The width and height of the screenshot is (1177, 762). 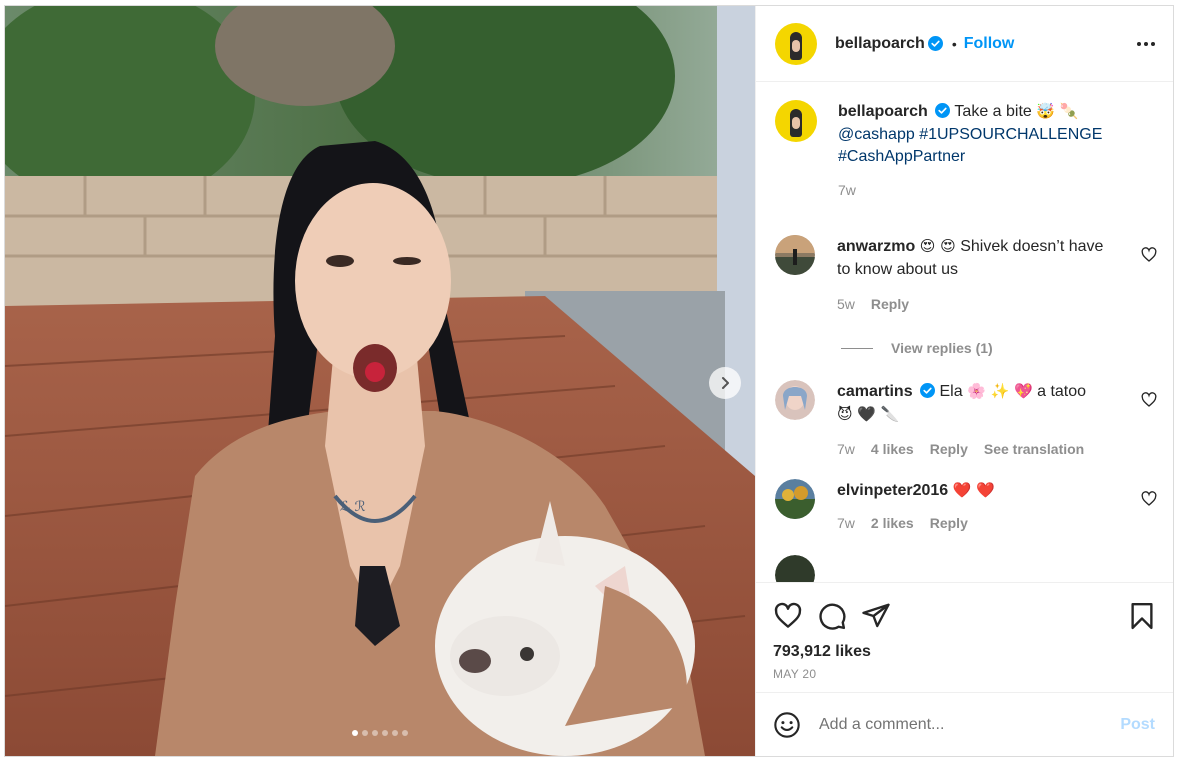 I want to click on share-paper-plane-icon, so click(x=876, y=616).